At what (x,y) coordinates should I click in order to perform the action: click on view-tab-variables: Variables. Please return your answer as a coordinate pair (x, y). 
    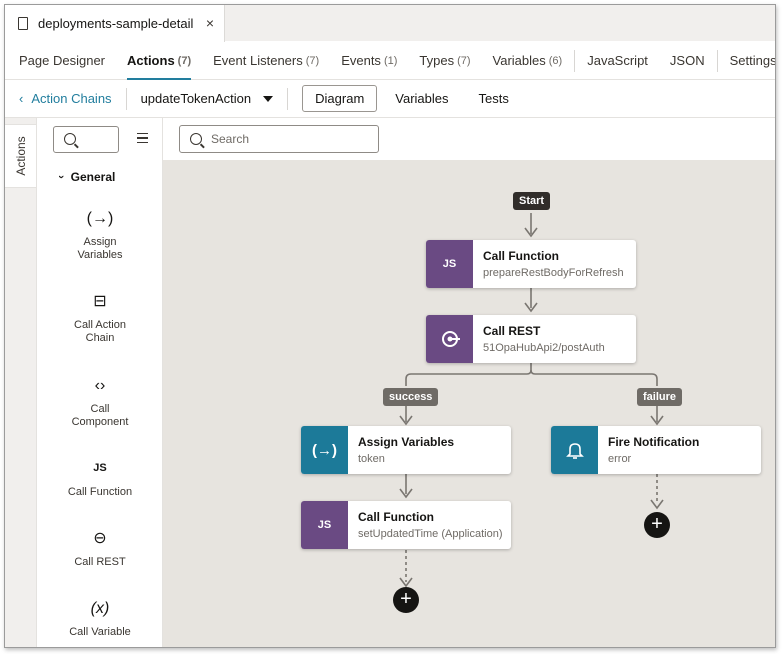
    Looking at the image, I should click on (421, 98).